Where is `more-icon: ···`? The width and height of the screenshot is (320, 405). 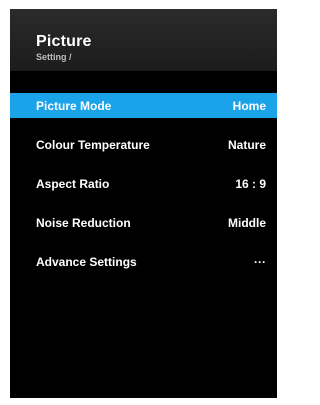 more-icon: ··· is located at coordinates (260, 261).